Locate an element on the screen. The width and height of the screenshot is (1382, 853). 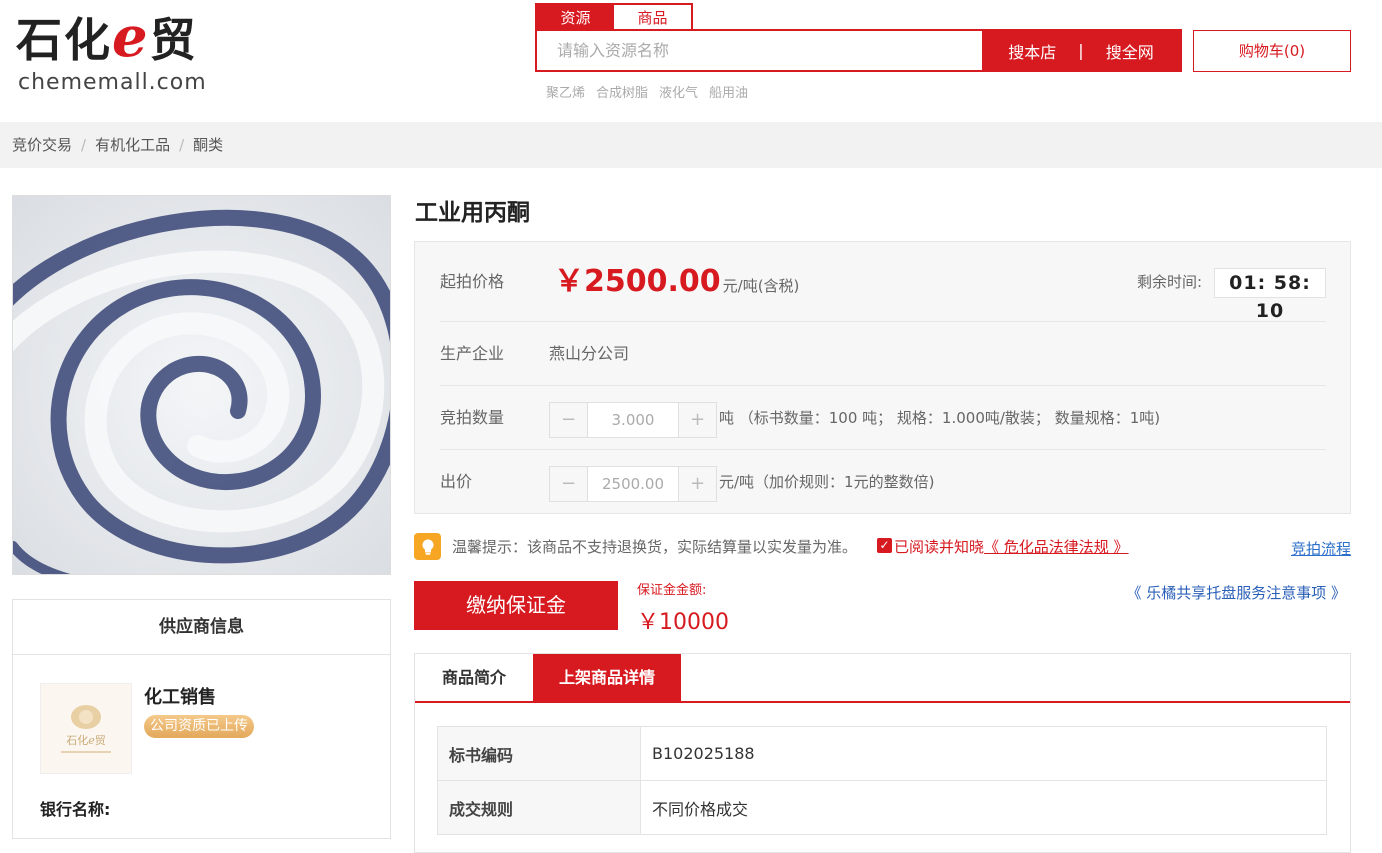
bid-note: 元/吨（加价规则：1元的整数倍) is located at coordinates (827, 482).